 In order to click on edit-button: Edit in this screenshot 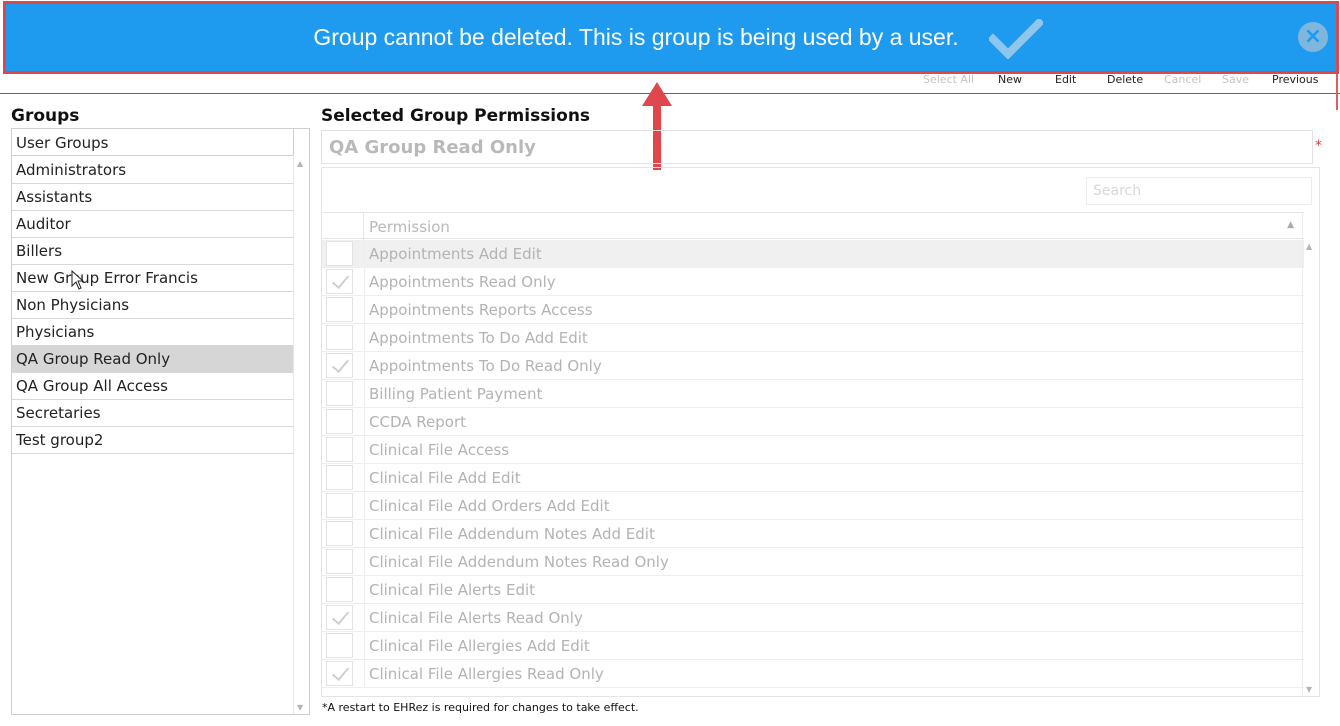, I will do `click(1065, 79)`.